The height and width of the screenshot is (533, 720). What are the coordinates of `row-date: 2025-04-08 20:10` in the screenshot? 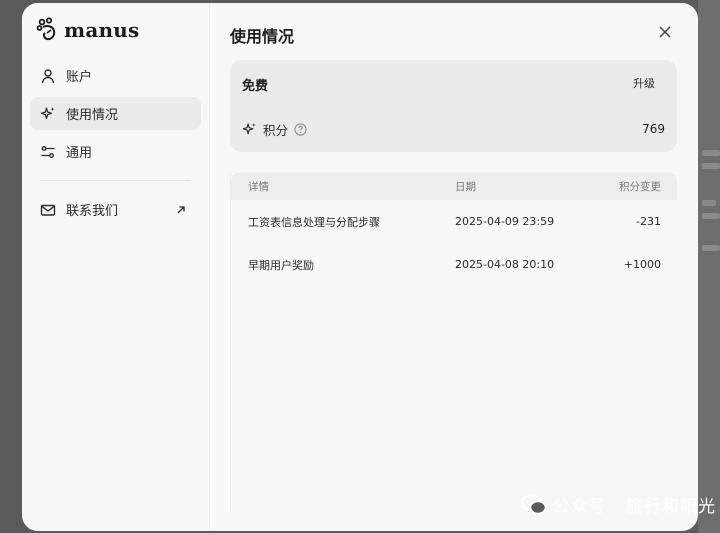 It's located at (505, 264).